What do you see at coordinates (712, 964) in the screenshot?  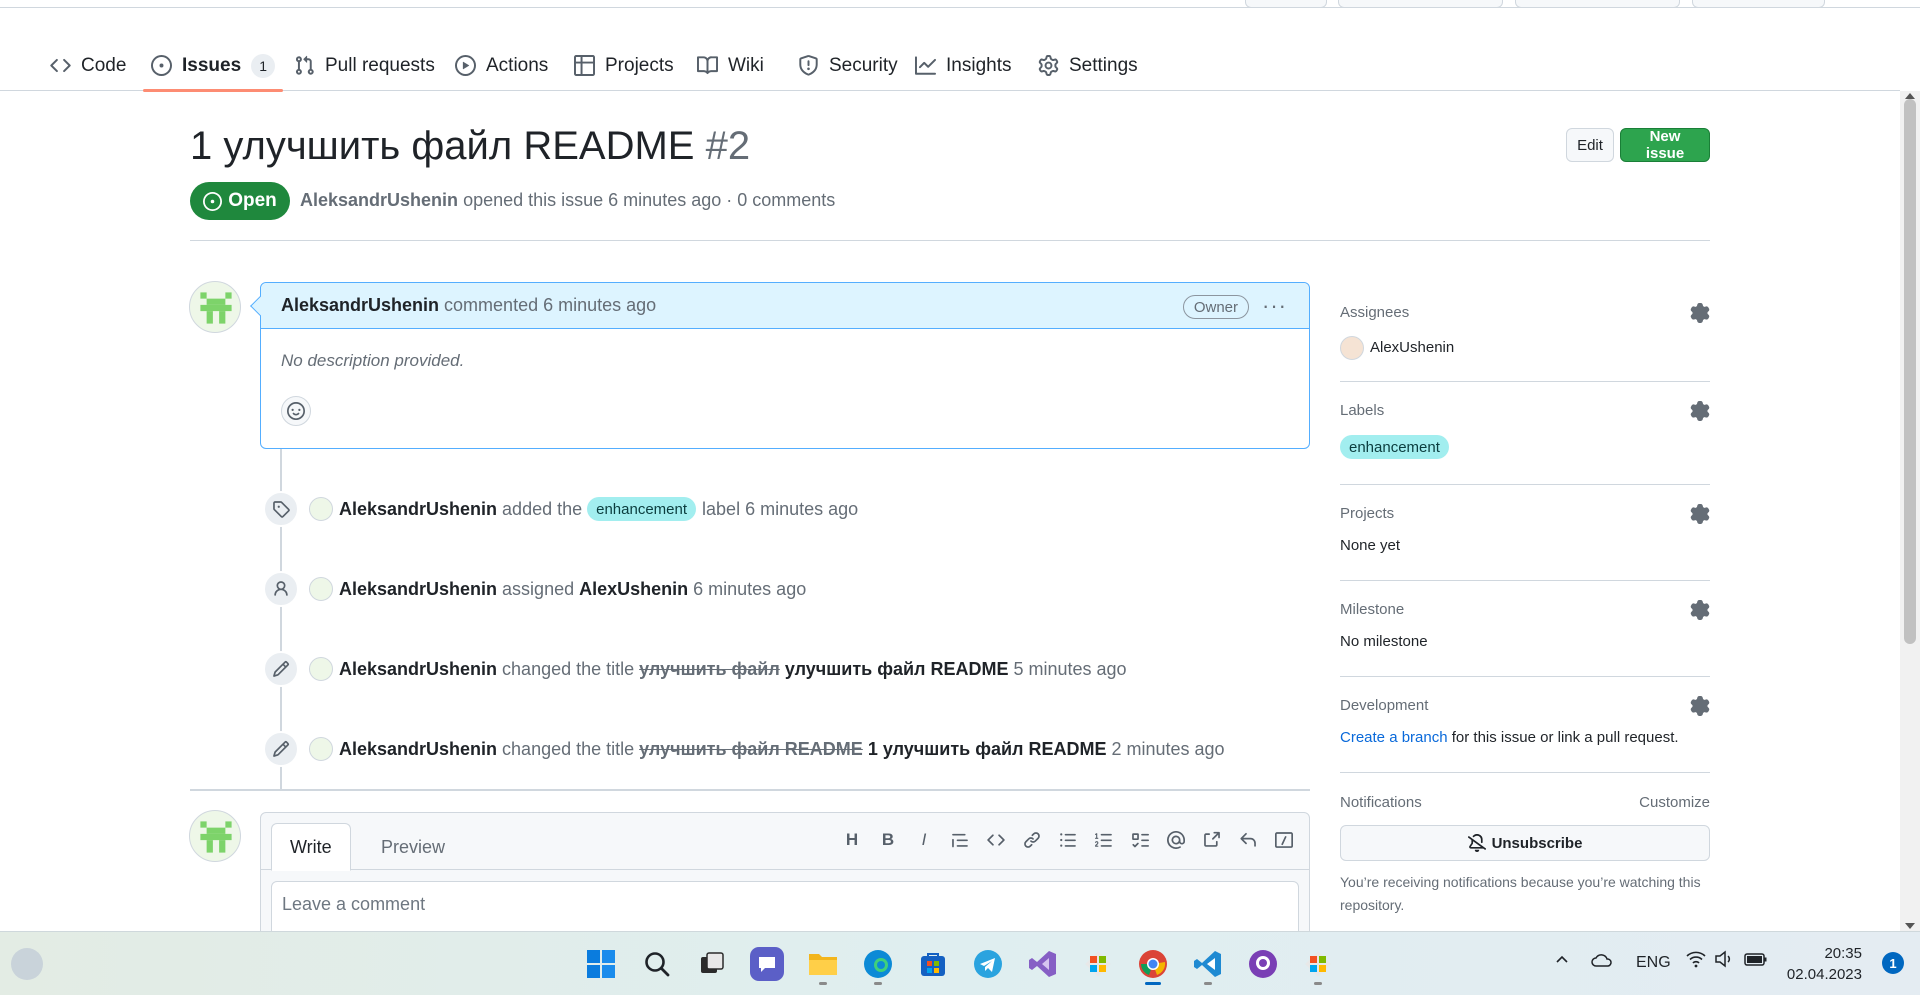 I see `task-view-icon` at bounding box center [712, 964].